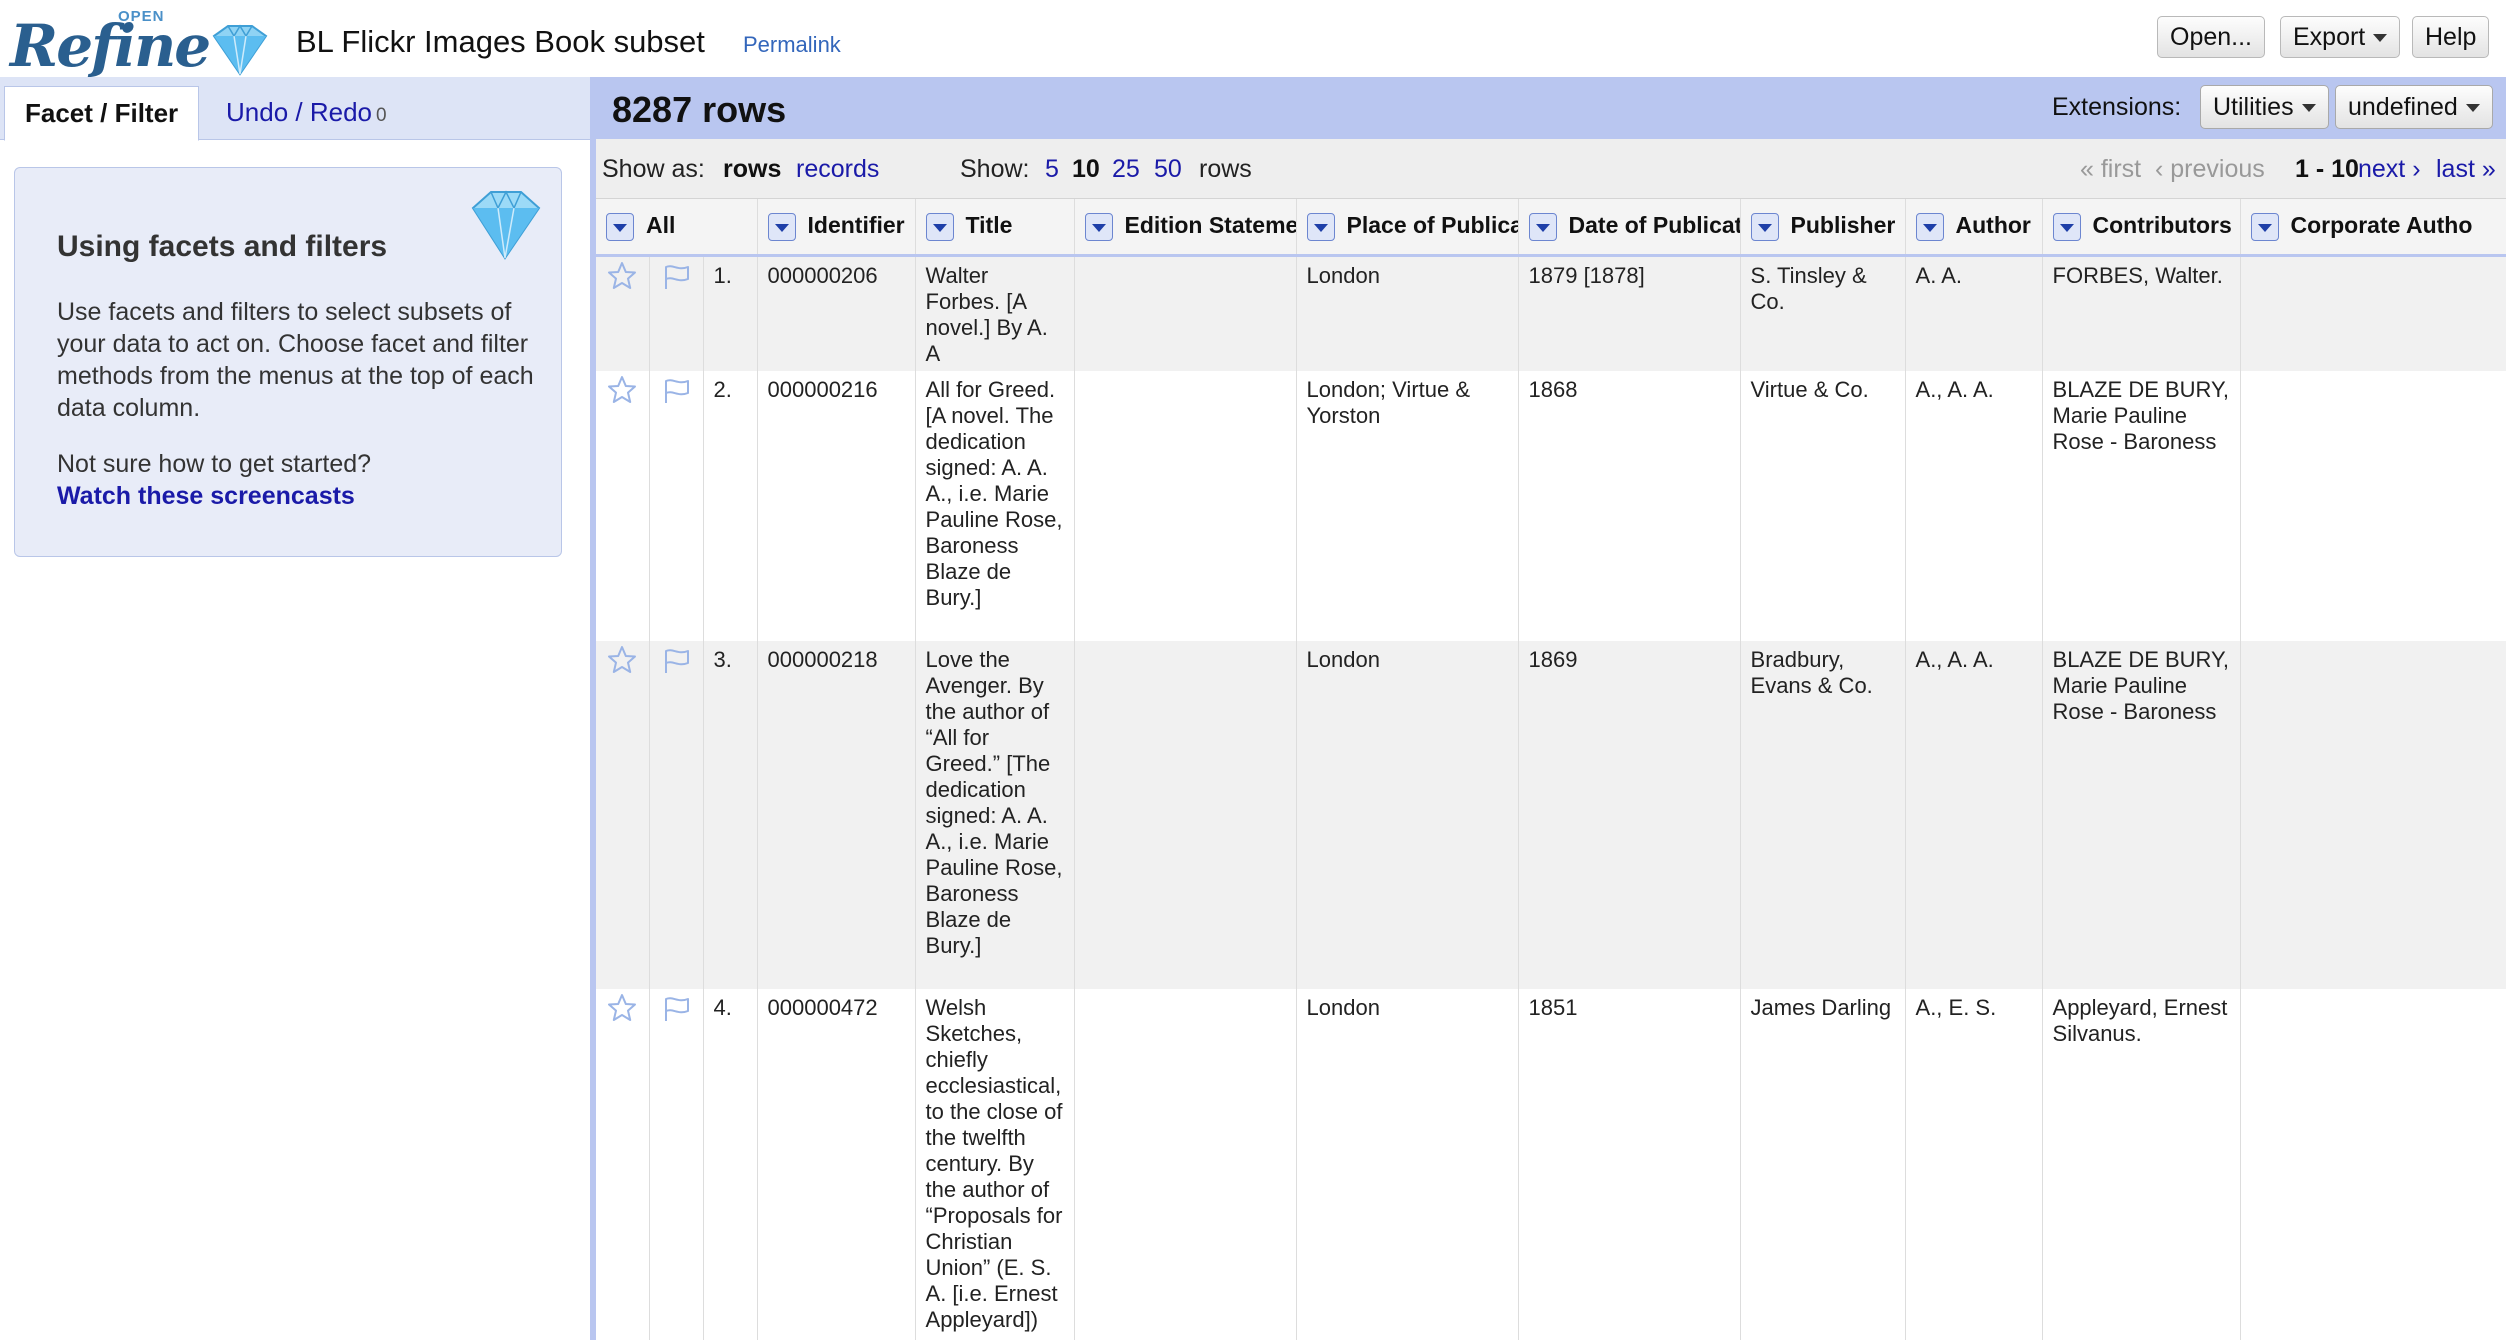 The image size is (2506, 1340). I want to click on column-header-title: Title, so click(995, 228).